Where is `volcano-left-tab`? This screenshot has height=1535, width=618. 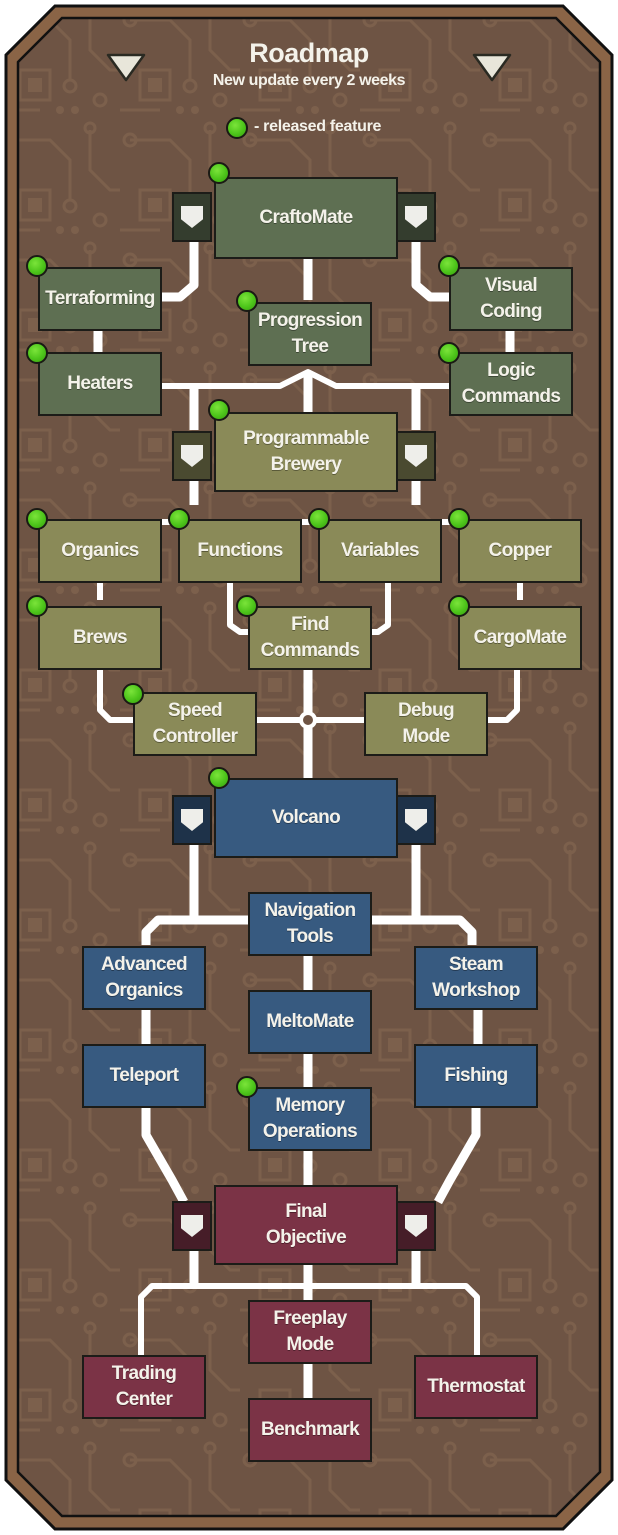
volcano-left-tab is located at coordinates (192, 820).